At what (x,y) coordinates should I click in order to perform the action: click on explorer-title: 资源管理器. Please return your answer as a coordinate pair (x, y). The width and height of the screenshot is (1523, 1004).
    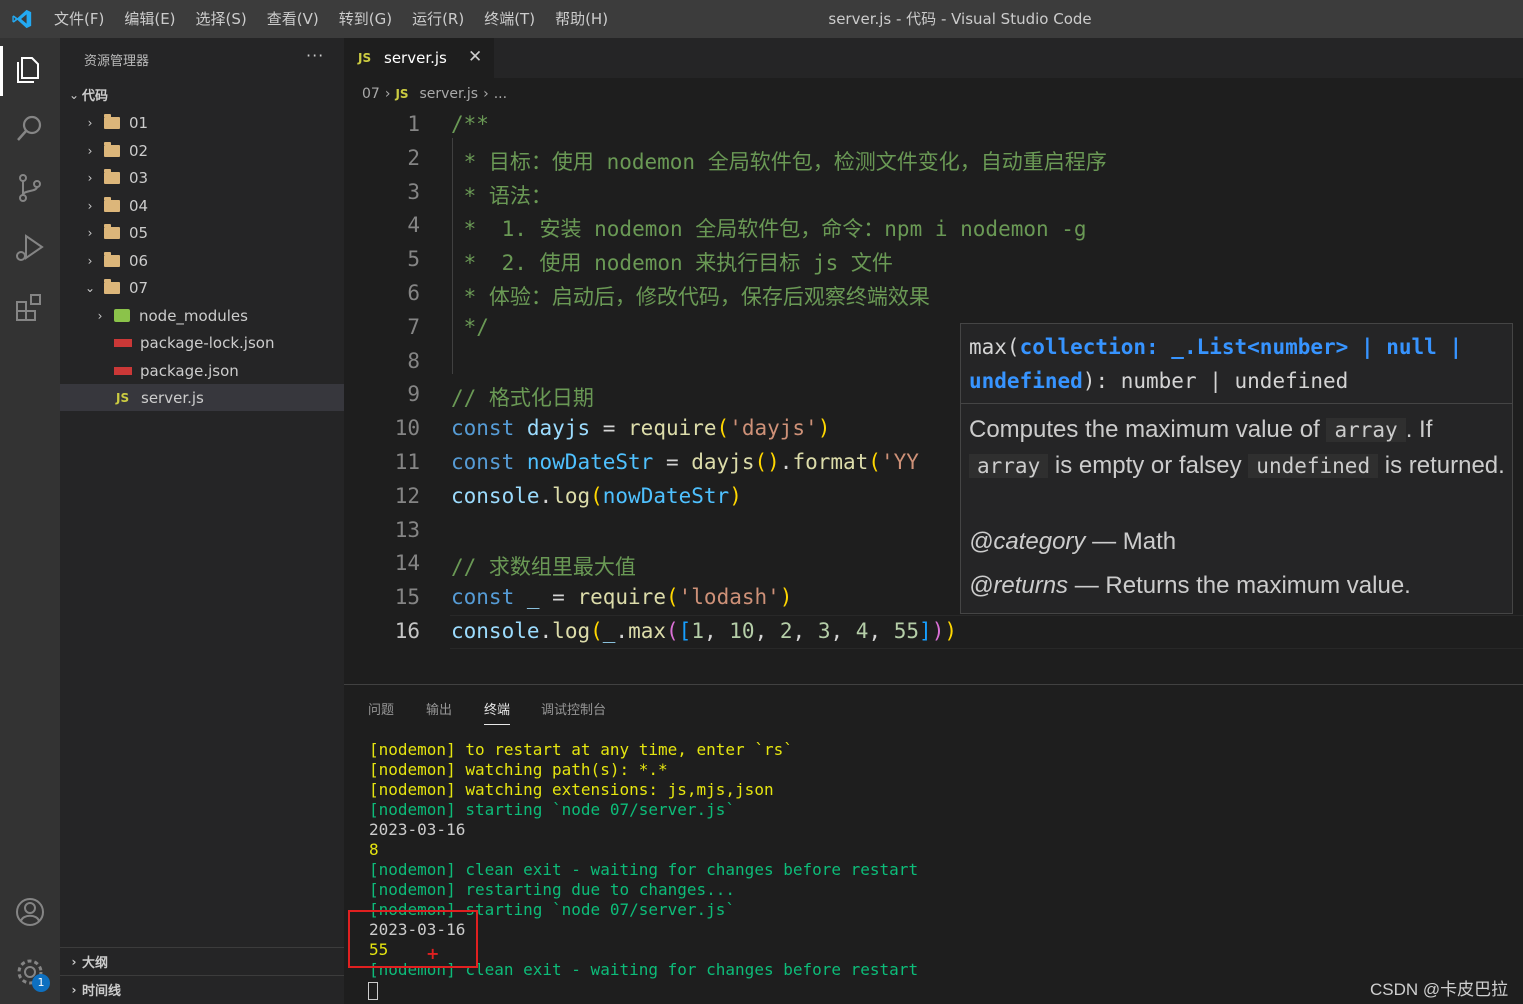
    Looking at the image, I should click on (117, 61).